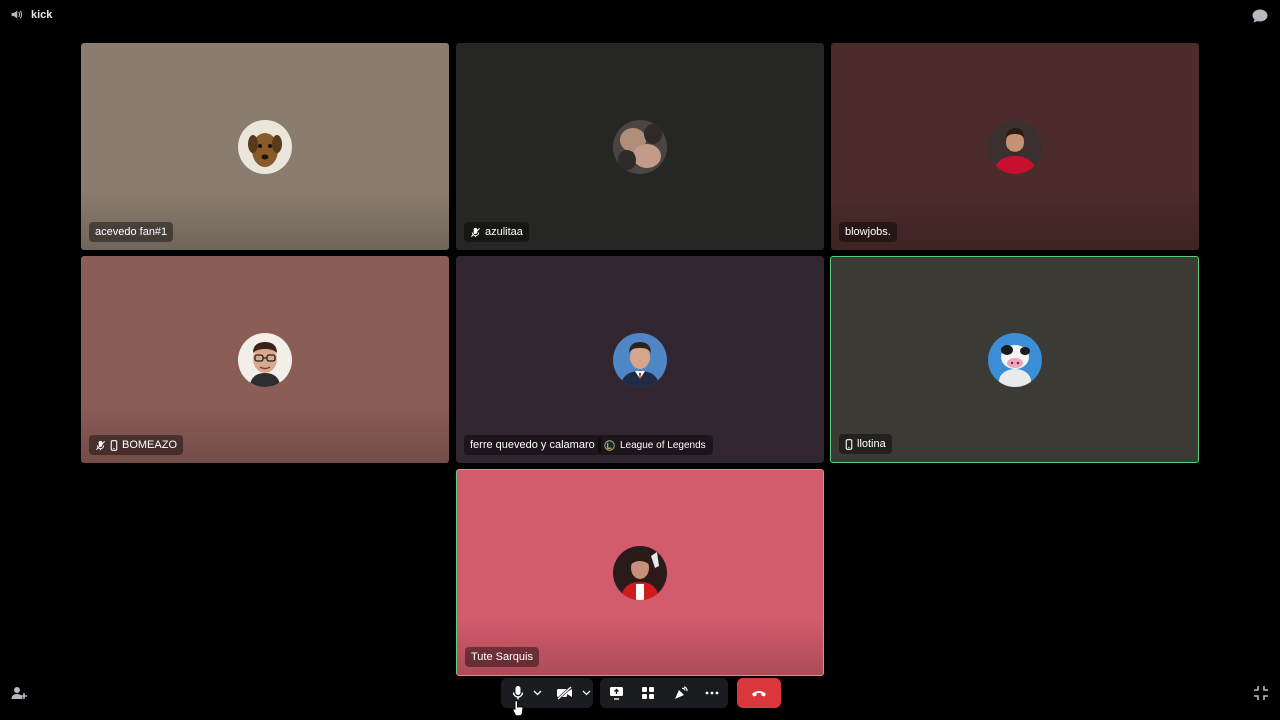 The image size is (1280, 720). Describe the element at coordinates (609, 445) in the screenshot. I see `league-of-legends-icon` at that location.